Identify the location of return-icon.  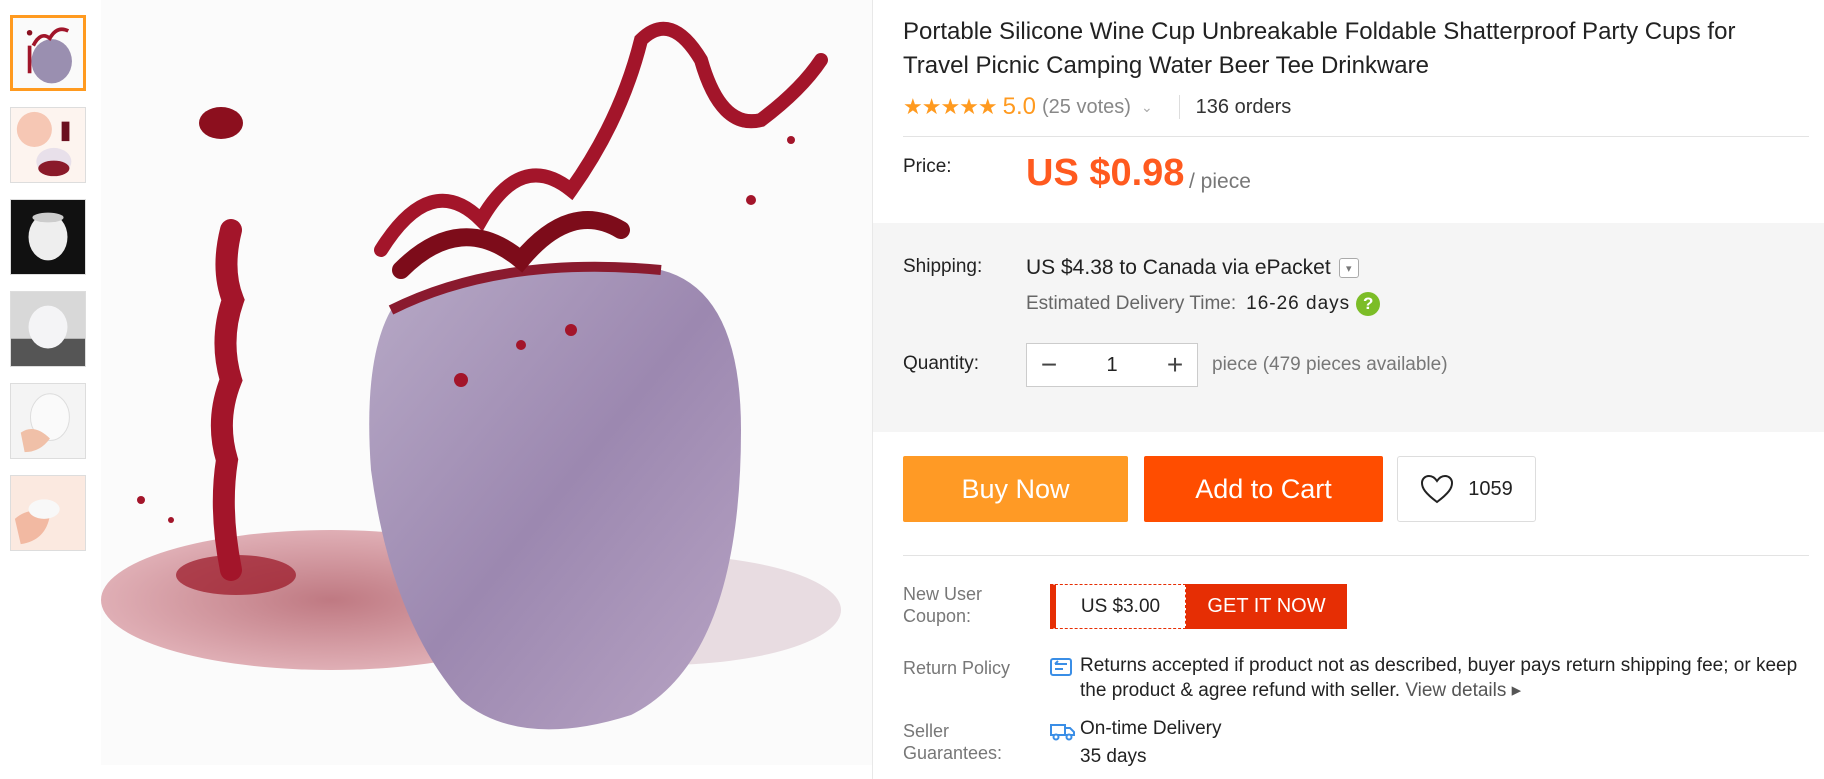
(1061, 667).